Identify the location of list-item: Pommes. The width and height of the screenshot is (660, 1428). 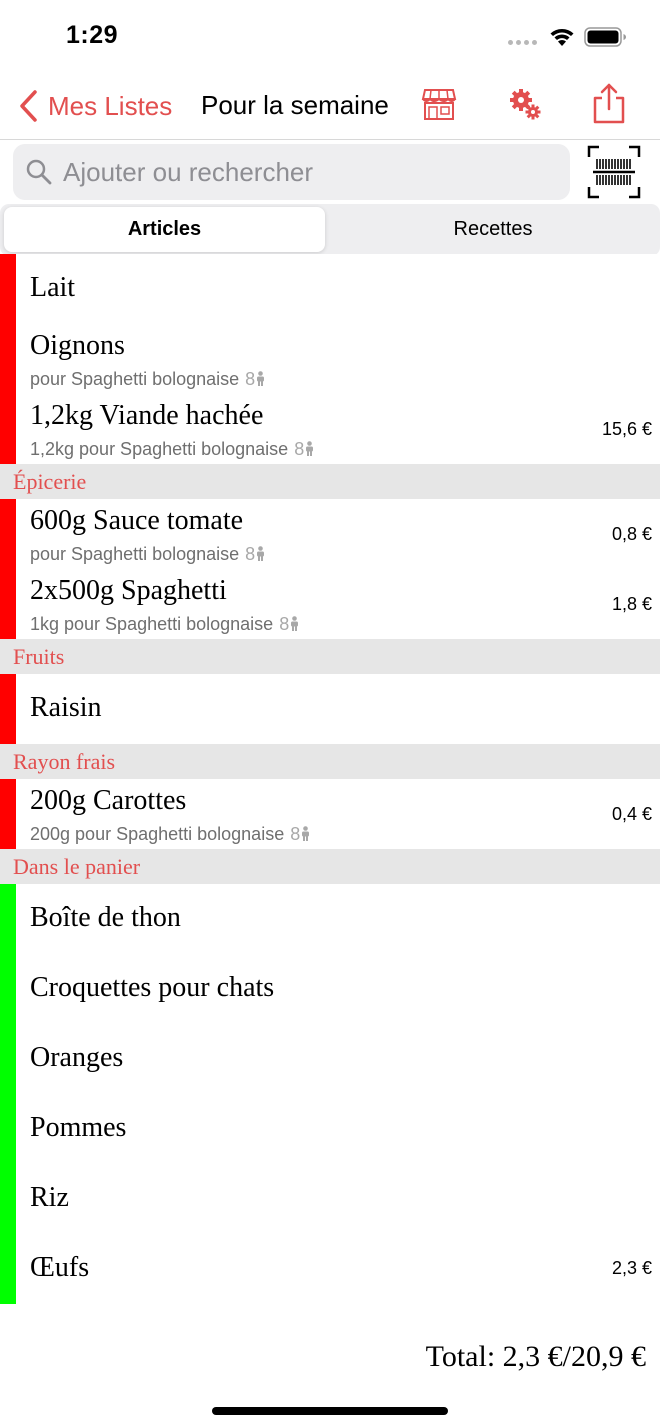
(330, 1129).